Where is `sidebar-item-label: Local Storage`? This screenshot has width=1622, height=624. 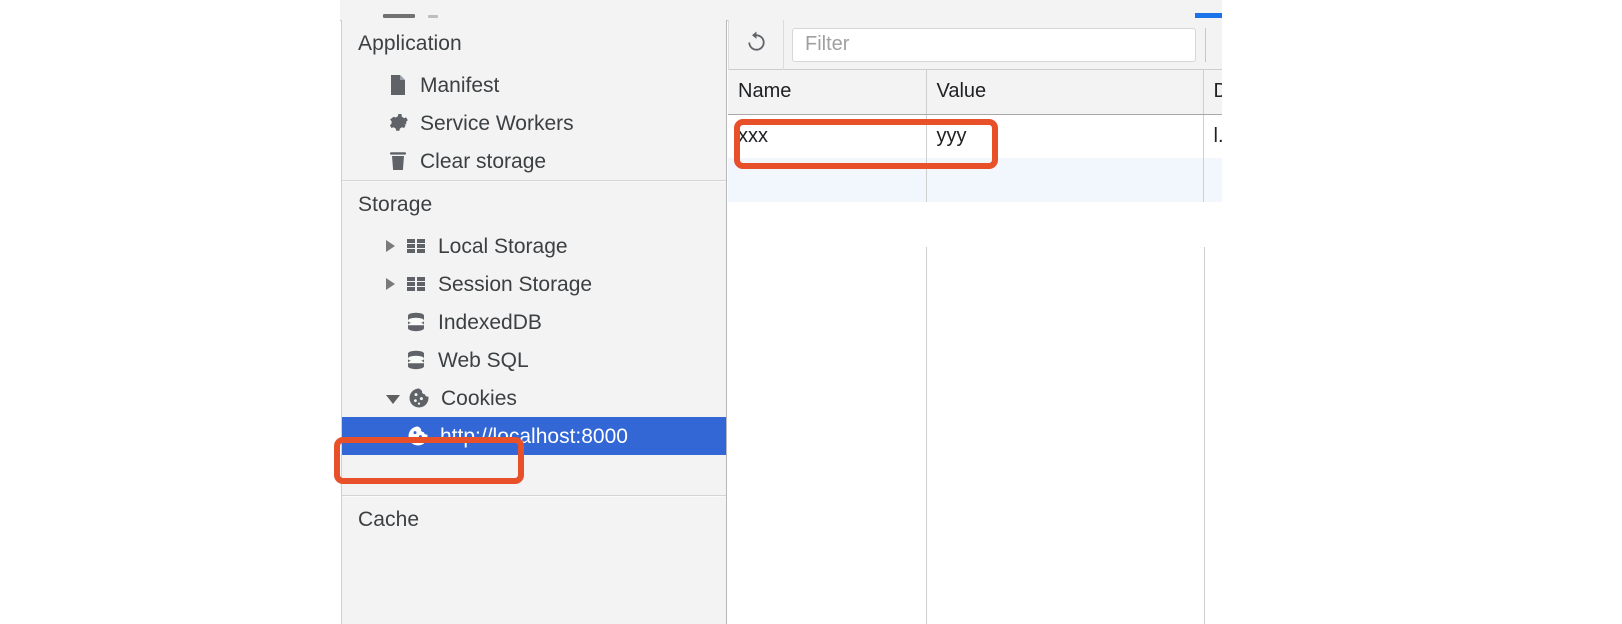 sidebar-item-label: Local Storage is located at coordinates (503, 246).